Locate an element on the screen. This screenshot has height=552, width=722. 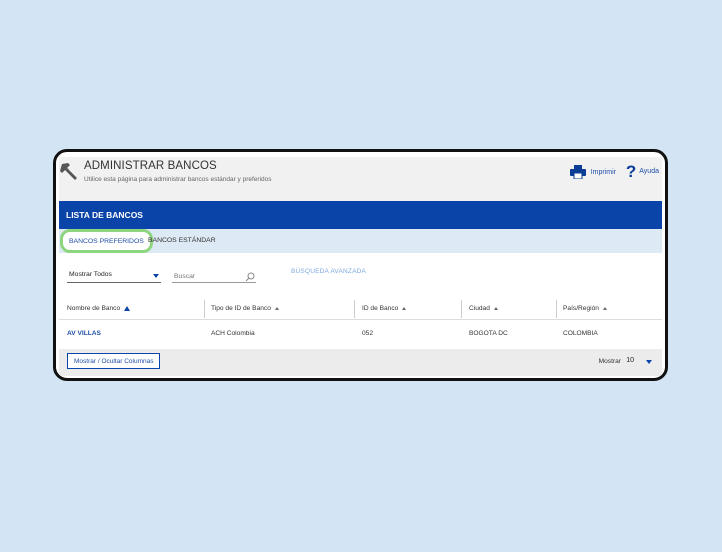
search-field is located at coordinates (214, 276).